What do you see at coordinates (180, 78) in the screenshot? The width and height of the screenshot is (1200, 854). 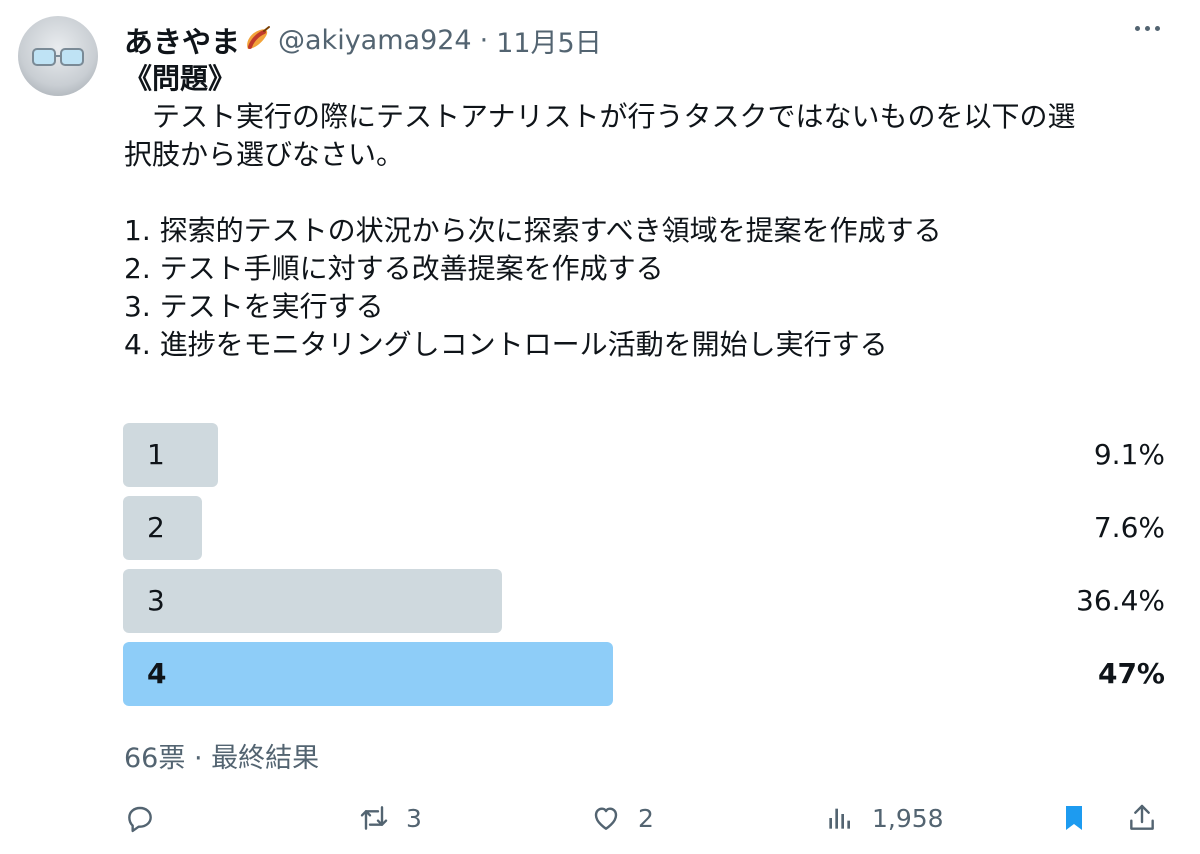 I see `post-title: 《問題》` at bounding box center [180, 78].